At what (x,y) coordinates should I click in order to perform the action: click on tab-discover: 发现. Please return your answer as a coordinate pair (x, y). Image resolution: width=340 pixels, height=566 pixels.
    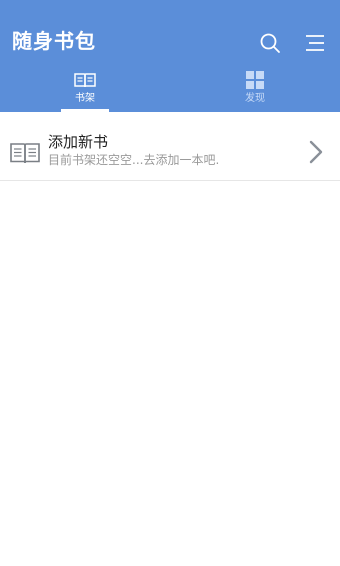
    Looking at the image, I should click on (255, 88).